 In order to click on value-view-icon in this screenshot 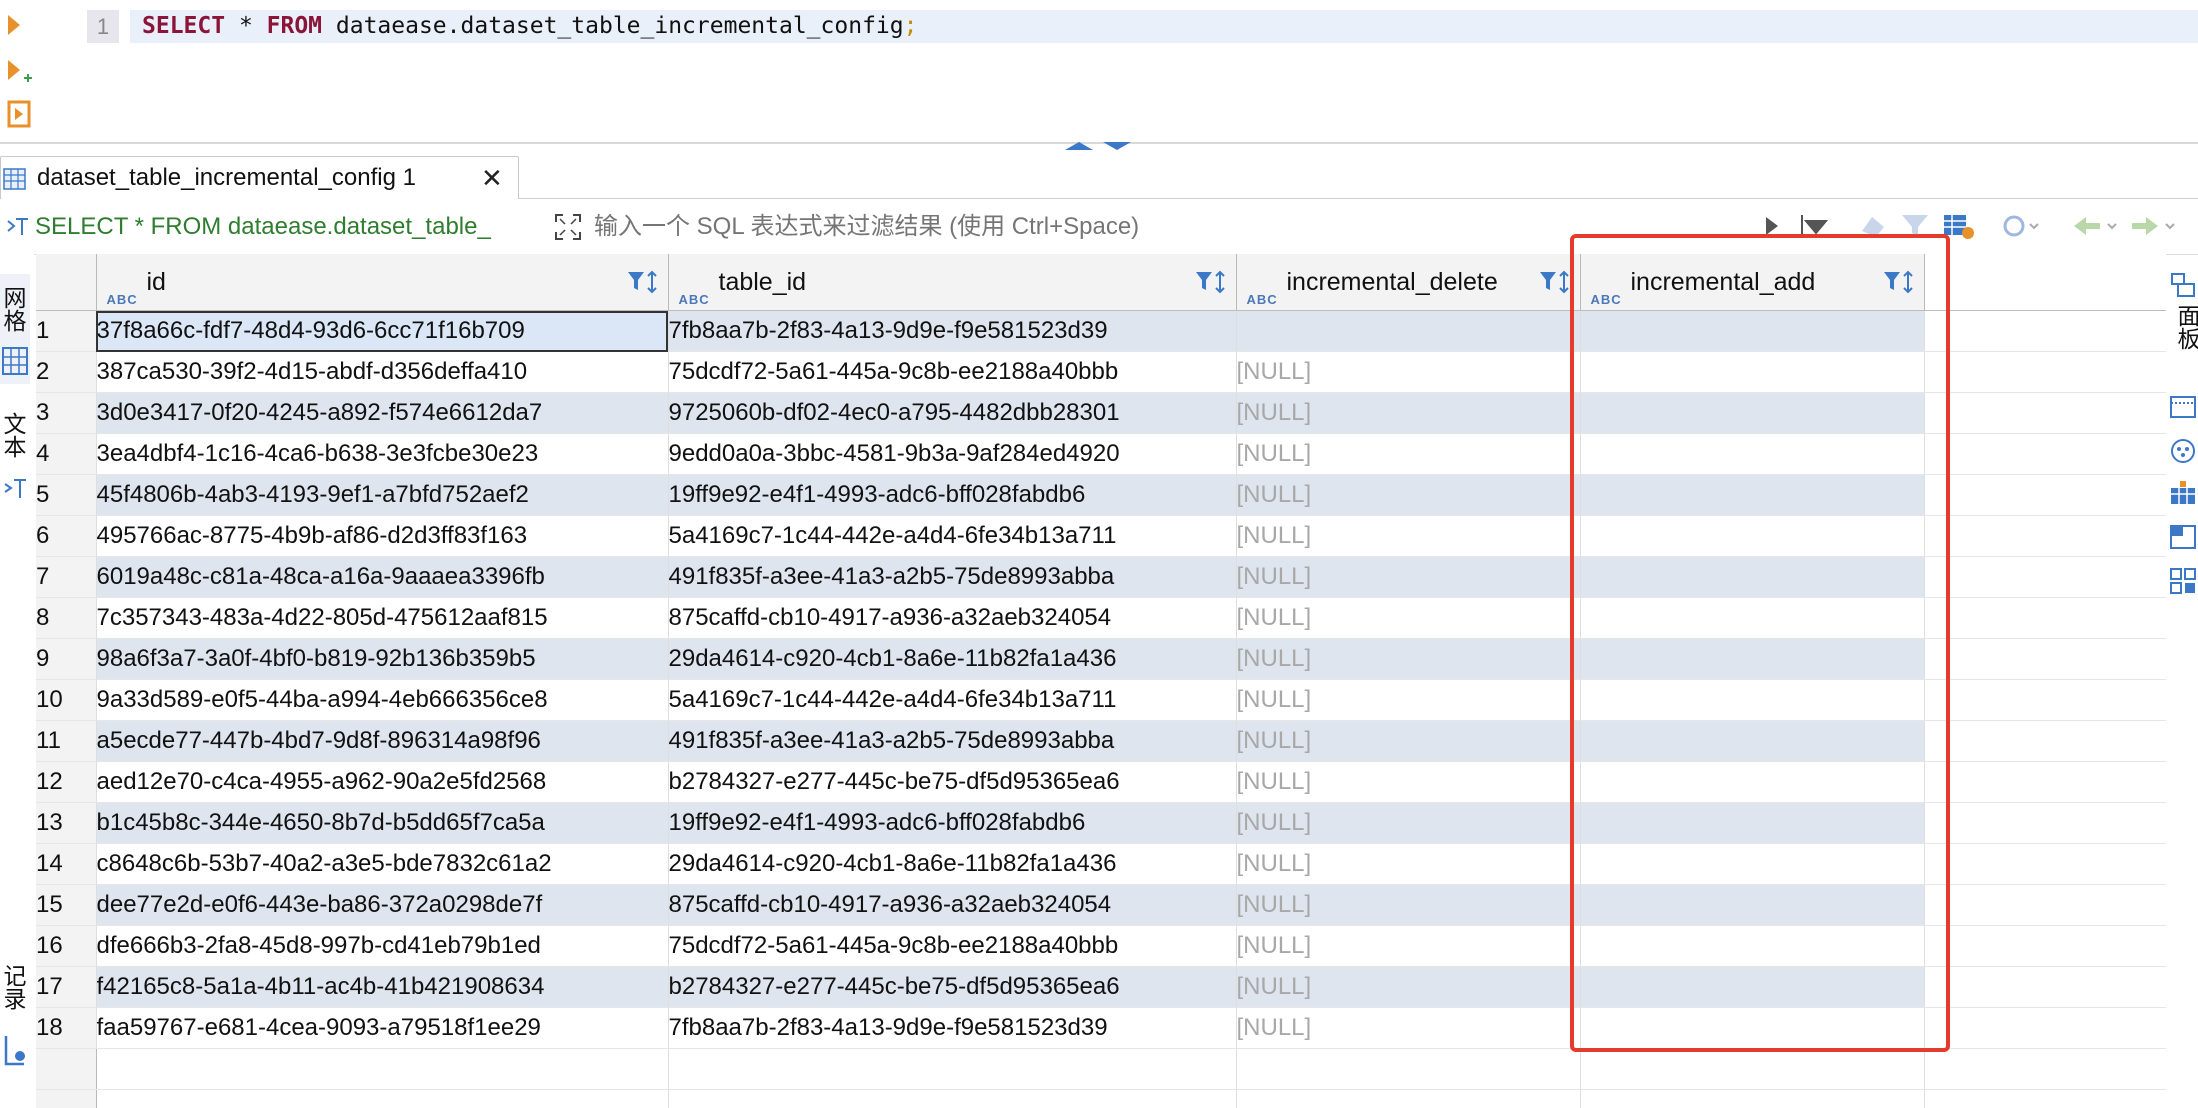, I will do `click(2183, 407)`.